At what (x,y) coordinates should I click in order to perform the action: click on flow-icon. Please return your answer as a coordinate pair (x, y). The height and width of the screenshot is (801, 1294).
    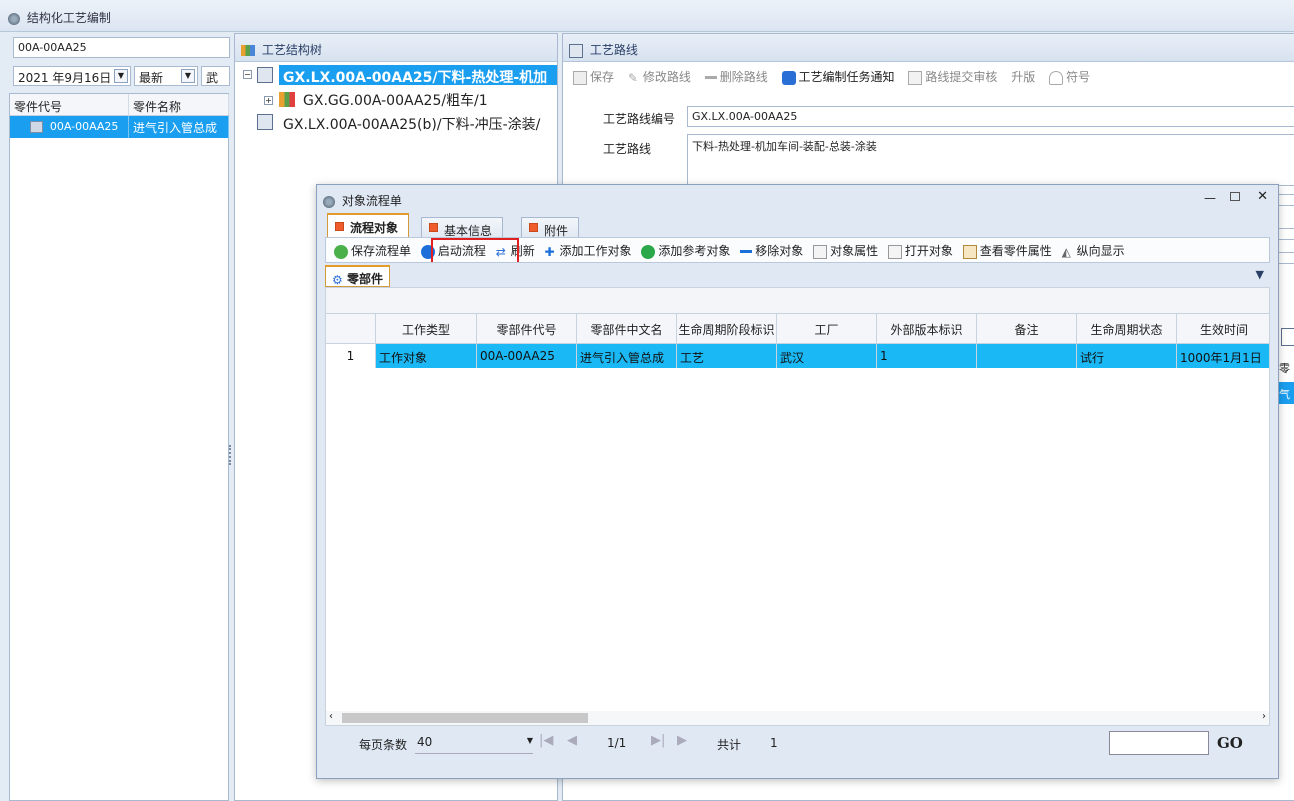
    Looking at the image, I should click on (329, 201).